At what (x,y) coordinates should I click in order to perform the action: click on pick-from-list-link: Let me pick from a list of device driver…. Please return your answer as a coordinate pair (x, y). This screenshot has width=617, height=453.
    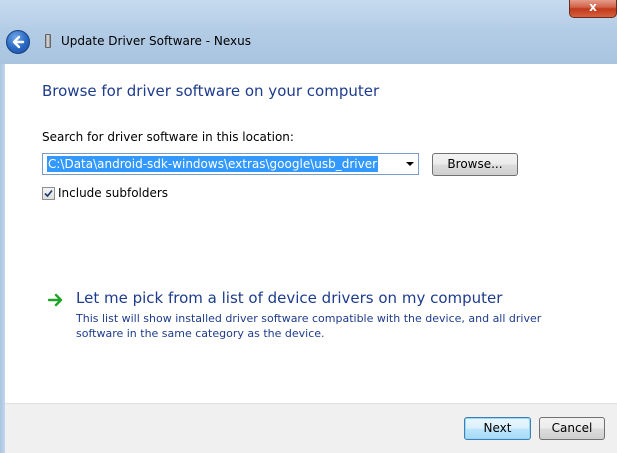
    Looking at the image, I should click on (289, 298).